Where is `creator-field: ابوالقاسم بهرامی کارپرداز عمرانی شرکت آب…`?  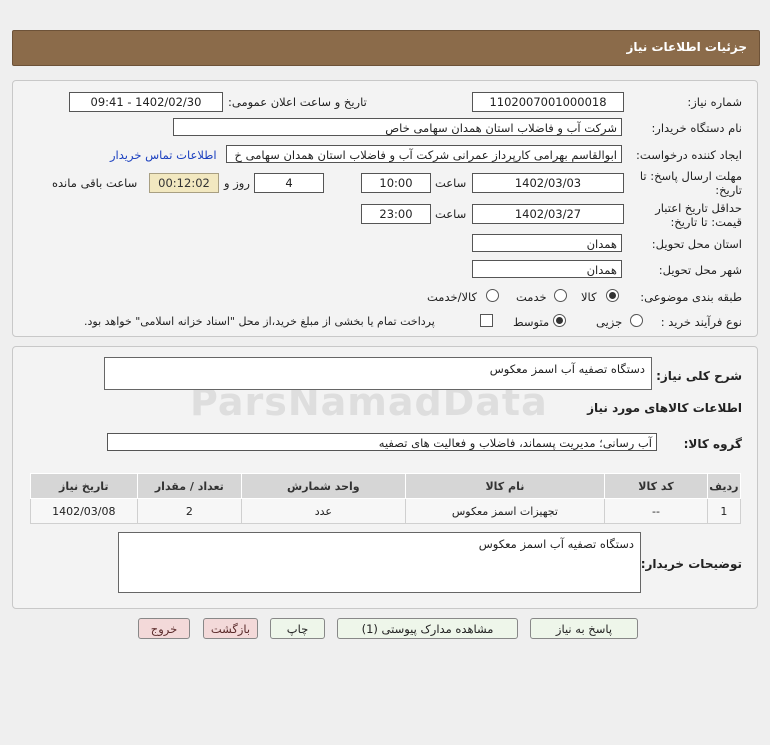 creator-field: ابوالقاسم بهرامی کارپرداز عمرانی شرکت آب… is located at coordinates (424, 154).